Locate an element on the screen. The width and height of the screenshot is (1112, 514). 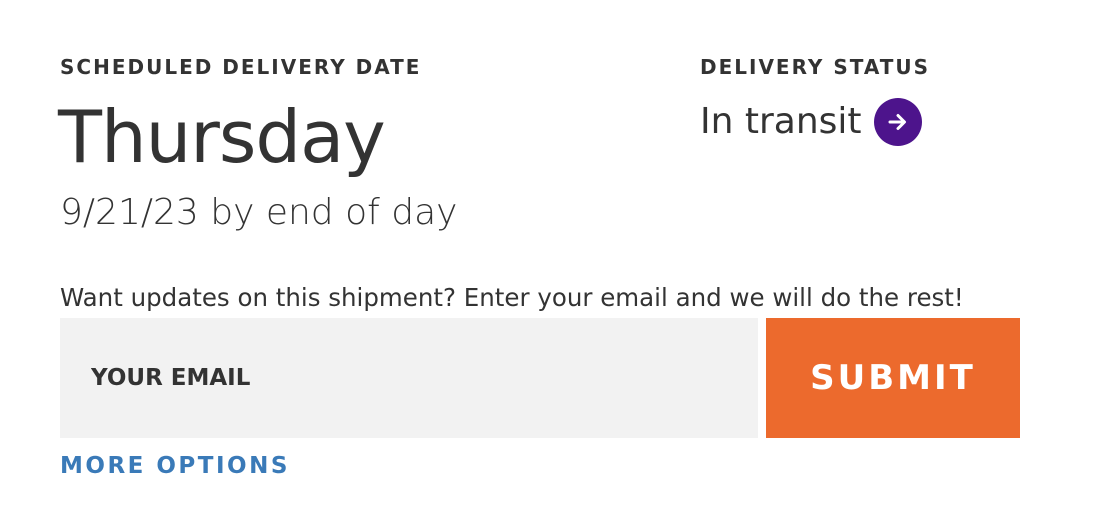
delivery-date-line: 9/21/23 by end of day is located at coordinates (259, 212).